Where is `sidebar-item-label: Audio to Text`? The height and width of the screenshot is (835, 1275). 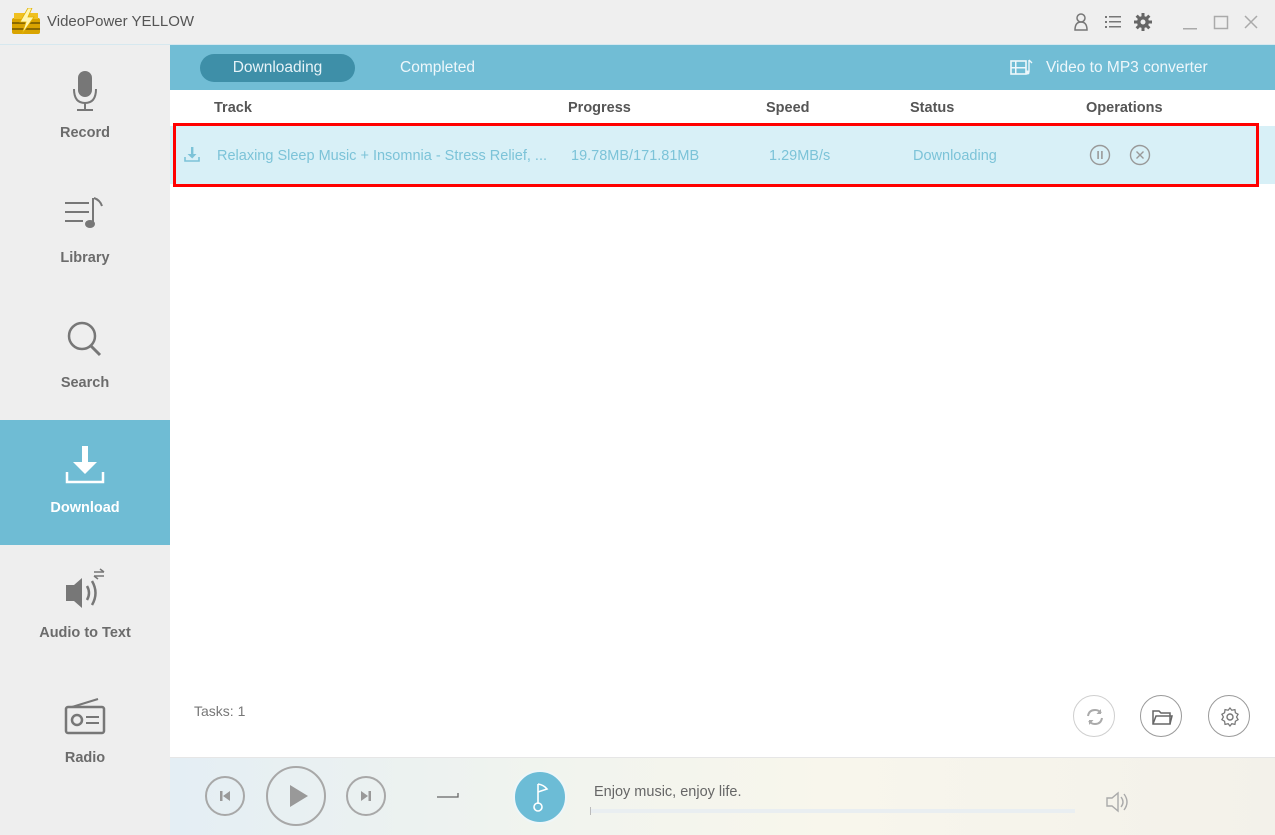
sidebar-item-label: Audio to Text is located at coordinates (85, 633).